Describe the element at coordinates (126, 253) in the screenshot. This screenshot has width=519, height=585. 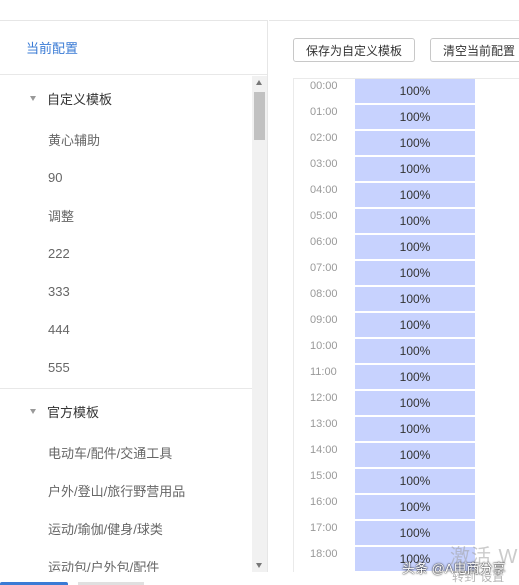
I see `template-item: 222` at that location.